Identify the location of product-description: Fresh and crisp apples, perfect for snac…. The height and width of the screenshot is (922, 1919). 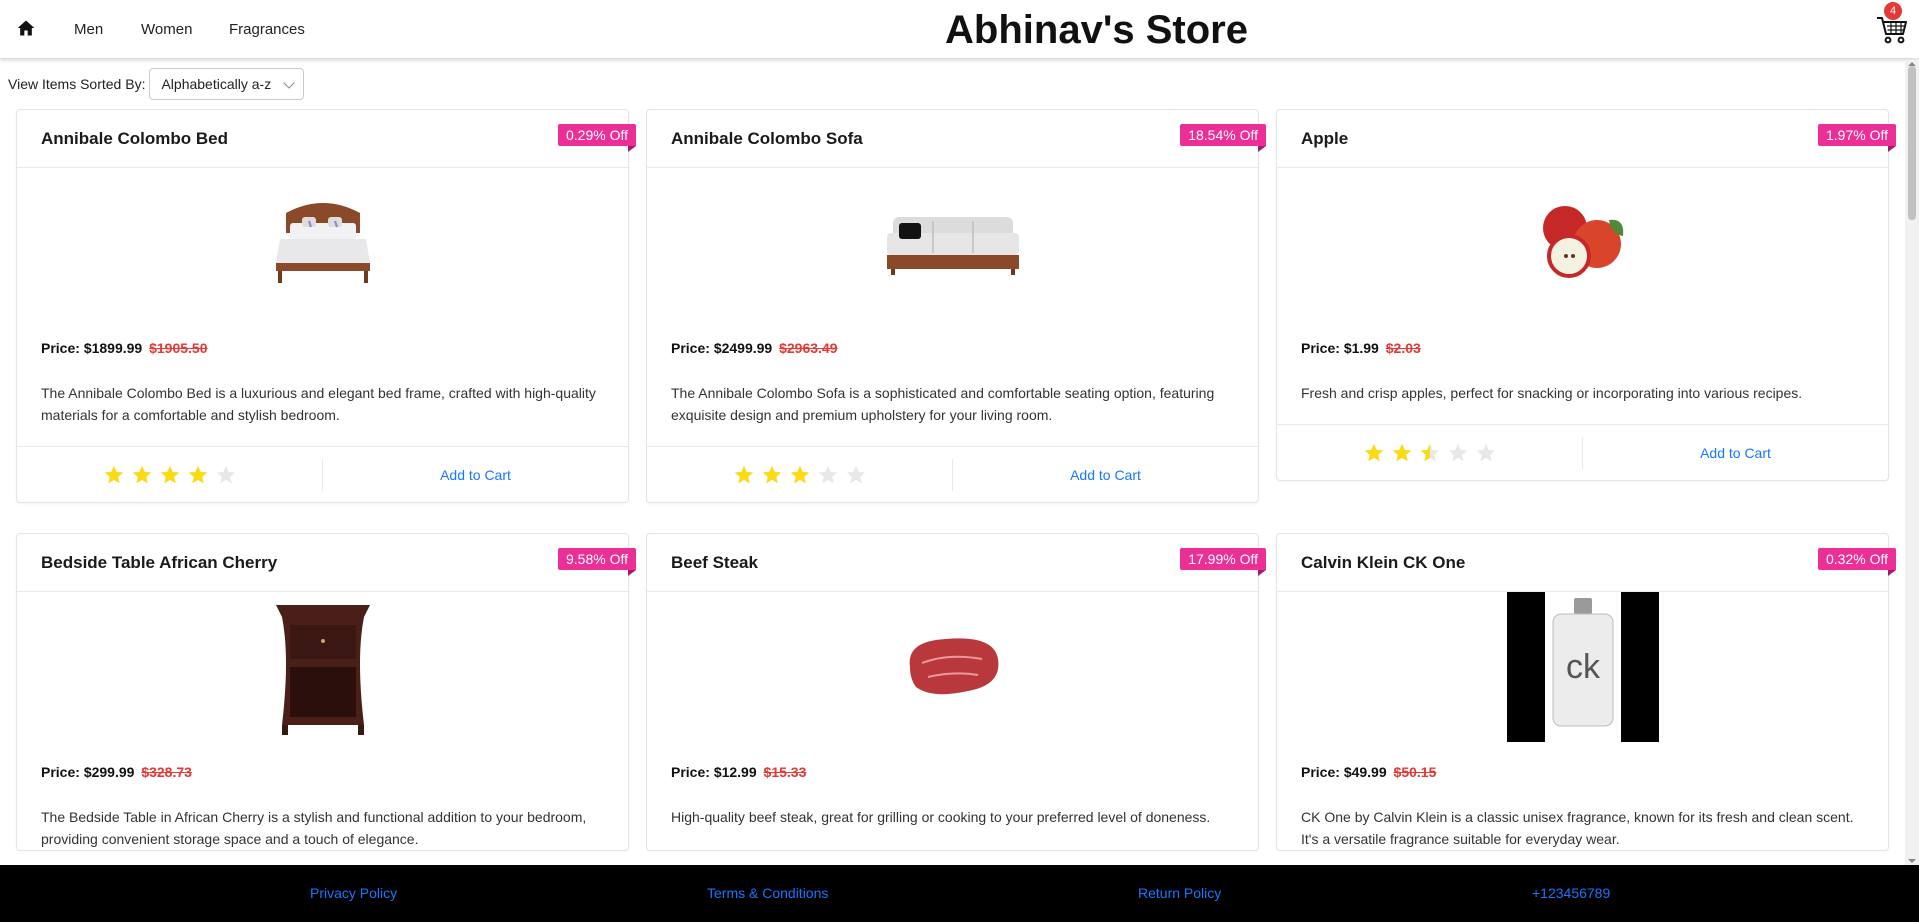
(1552, 393).